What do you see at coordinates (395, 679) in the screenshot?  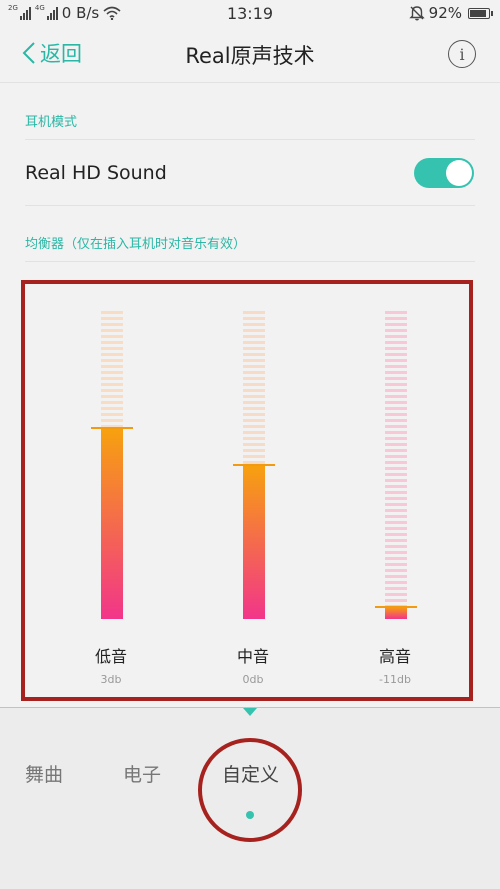 I see `eq-band-value: -11db` at bounding box center [395, 679].